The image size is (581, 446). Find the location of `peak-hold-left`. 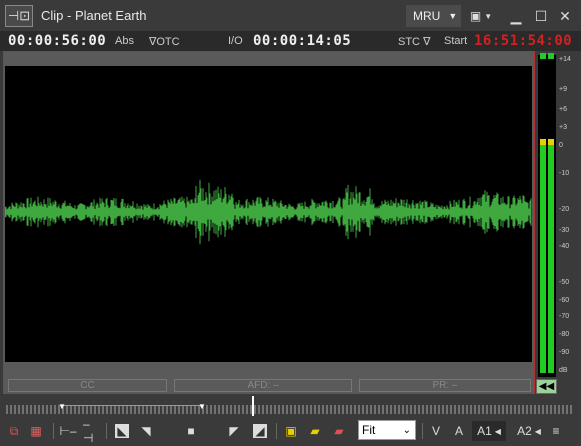

peak-hold-left is located at coordinates (543, 56).